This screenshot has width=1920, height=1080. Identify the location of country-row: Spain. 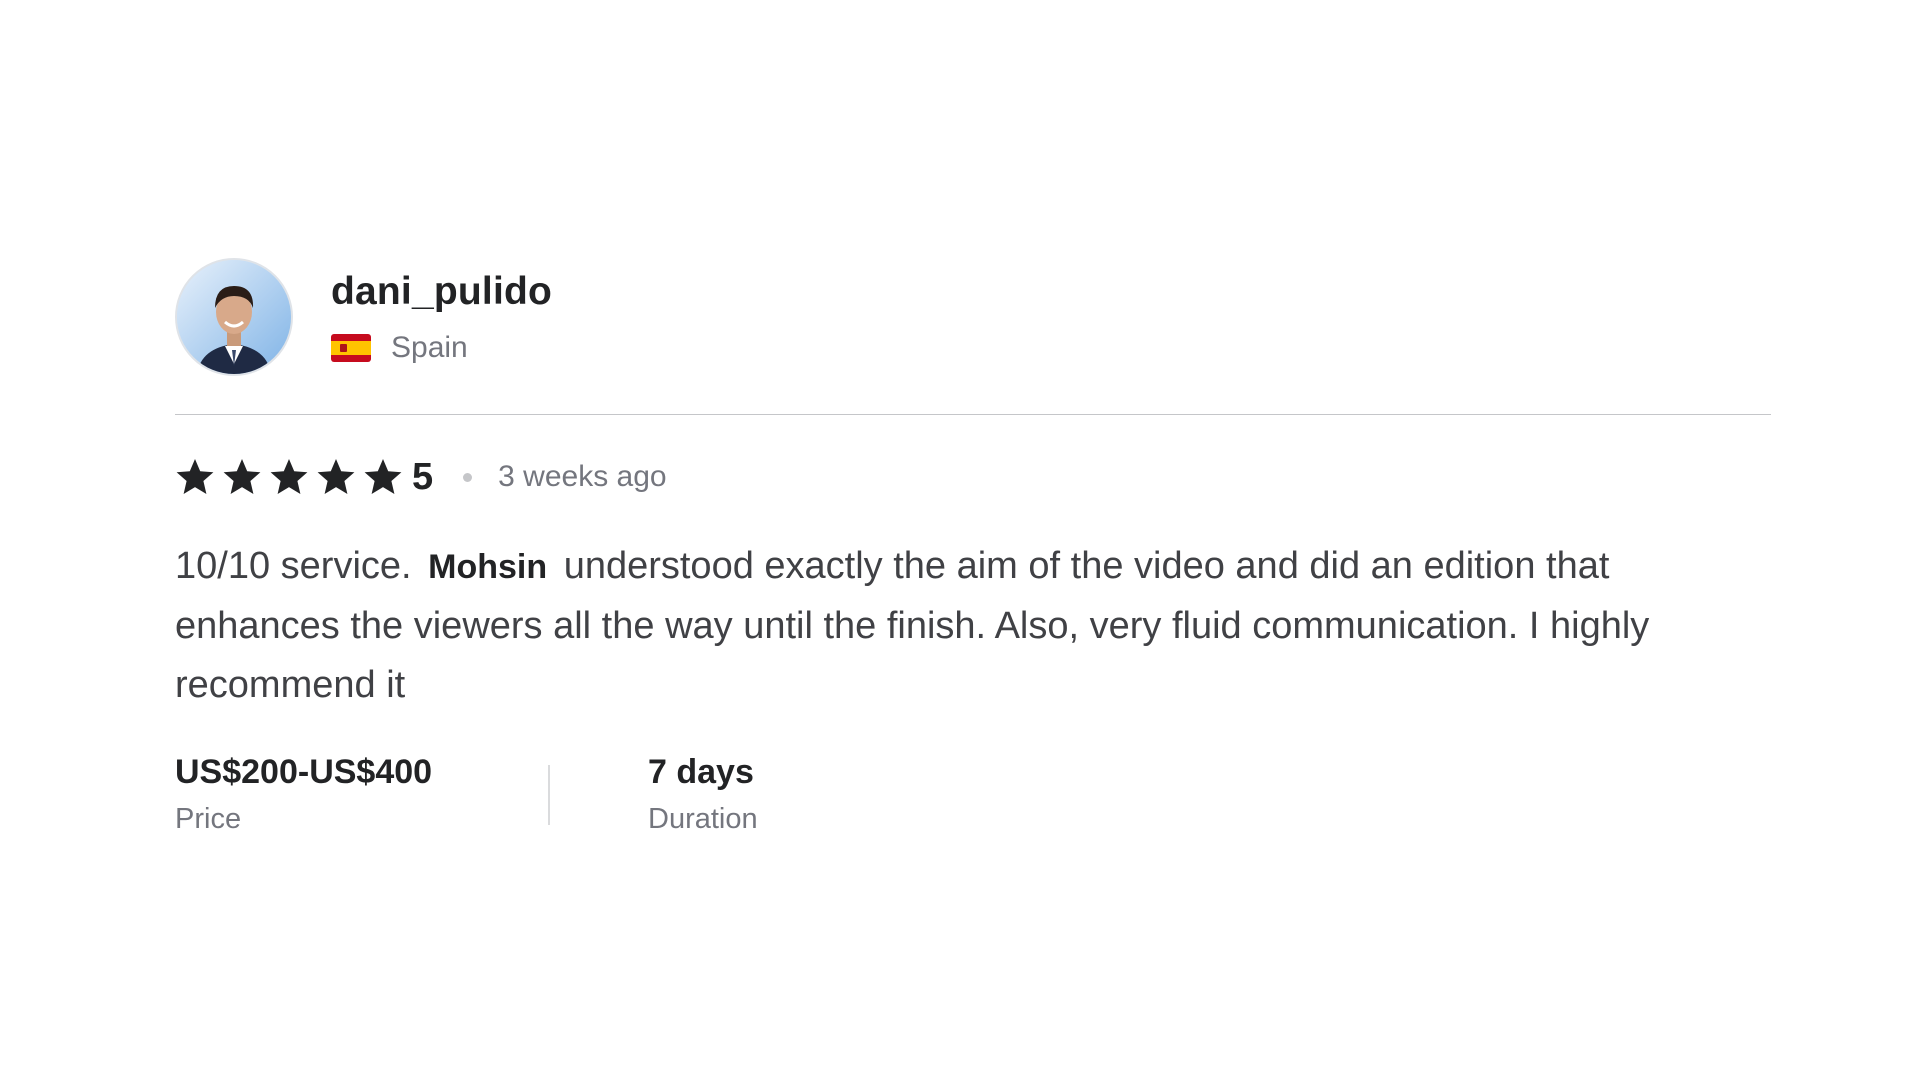
(441, 348).